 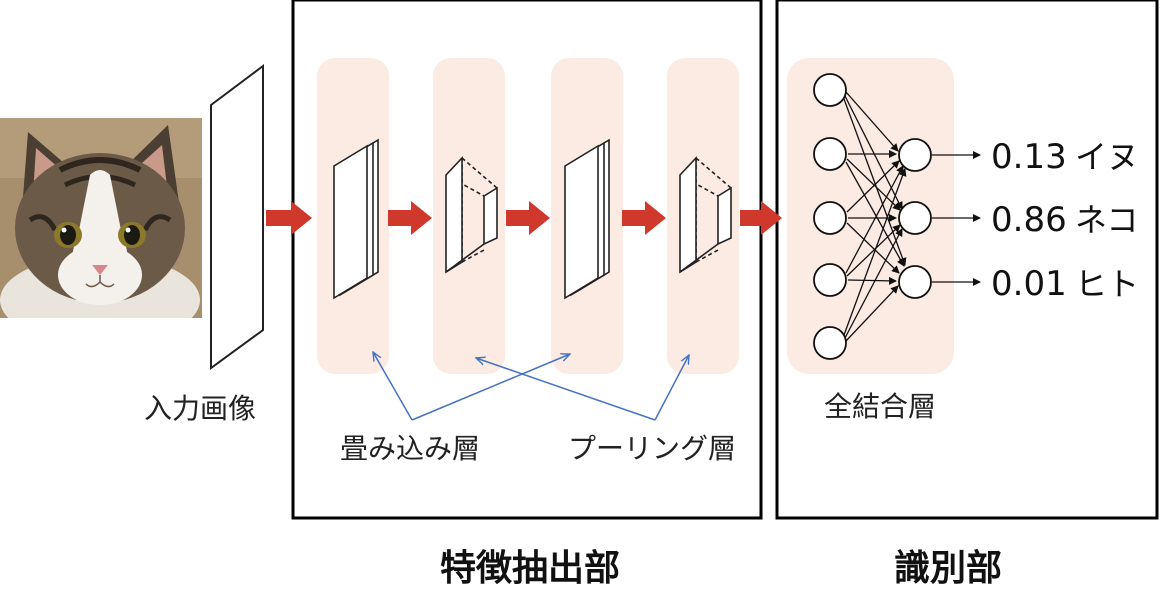 What do you see at coordinates (237, 217) in the screenshot?
I see `input-plane` at bounding box center [237, 217].